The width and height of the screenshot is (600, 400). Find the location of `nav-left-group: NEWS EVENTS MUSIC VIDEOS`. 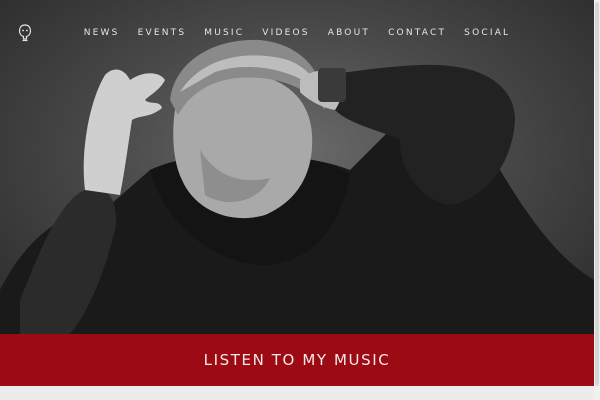

nav-left-group: NEWS EVENTS MUSIC VIDEOS is located at coordinates (197, 33).